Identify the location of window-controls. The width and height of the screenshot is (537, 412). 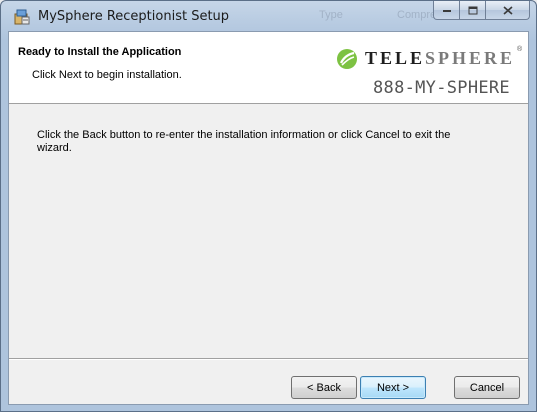
(481, 10).